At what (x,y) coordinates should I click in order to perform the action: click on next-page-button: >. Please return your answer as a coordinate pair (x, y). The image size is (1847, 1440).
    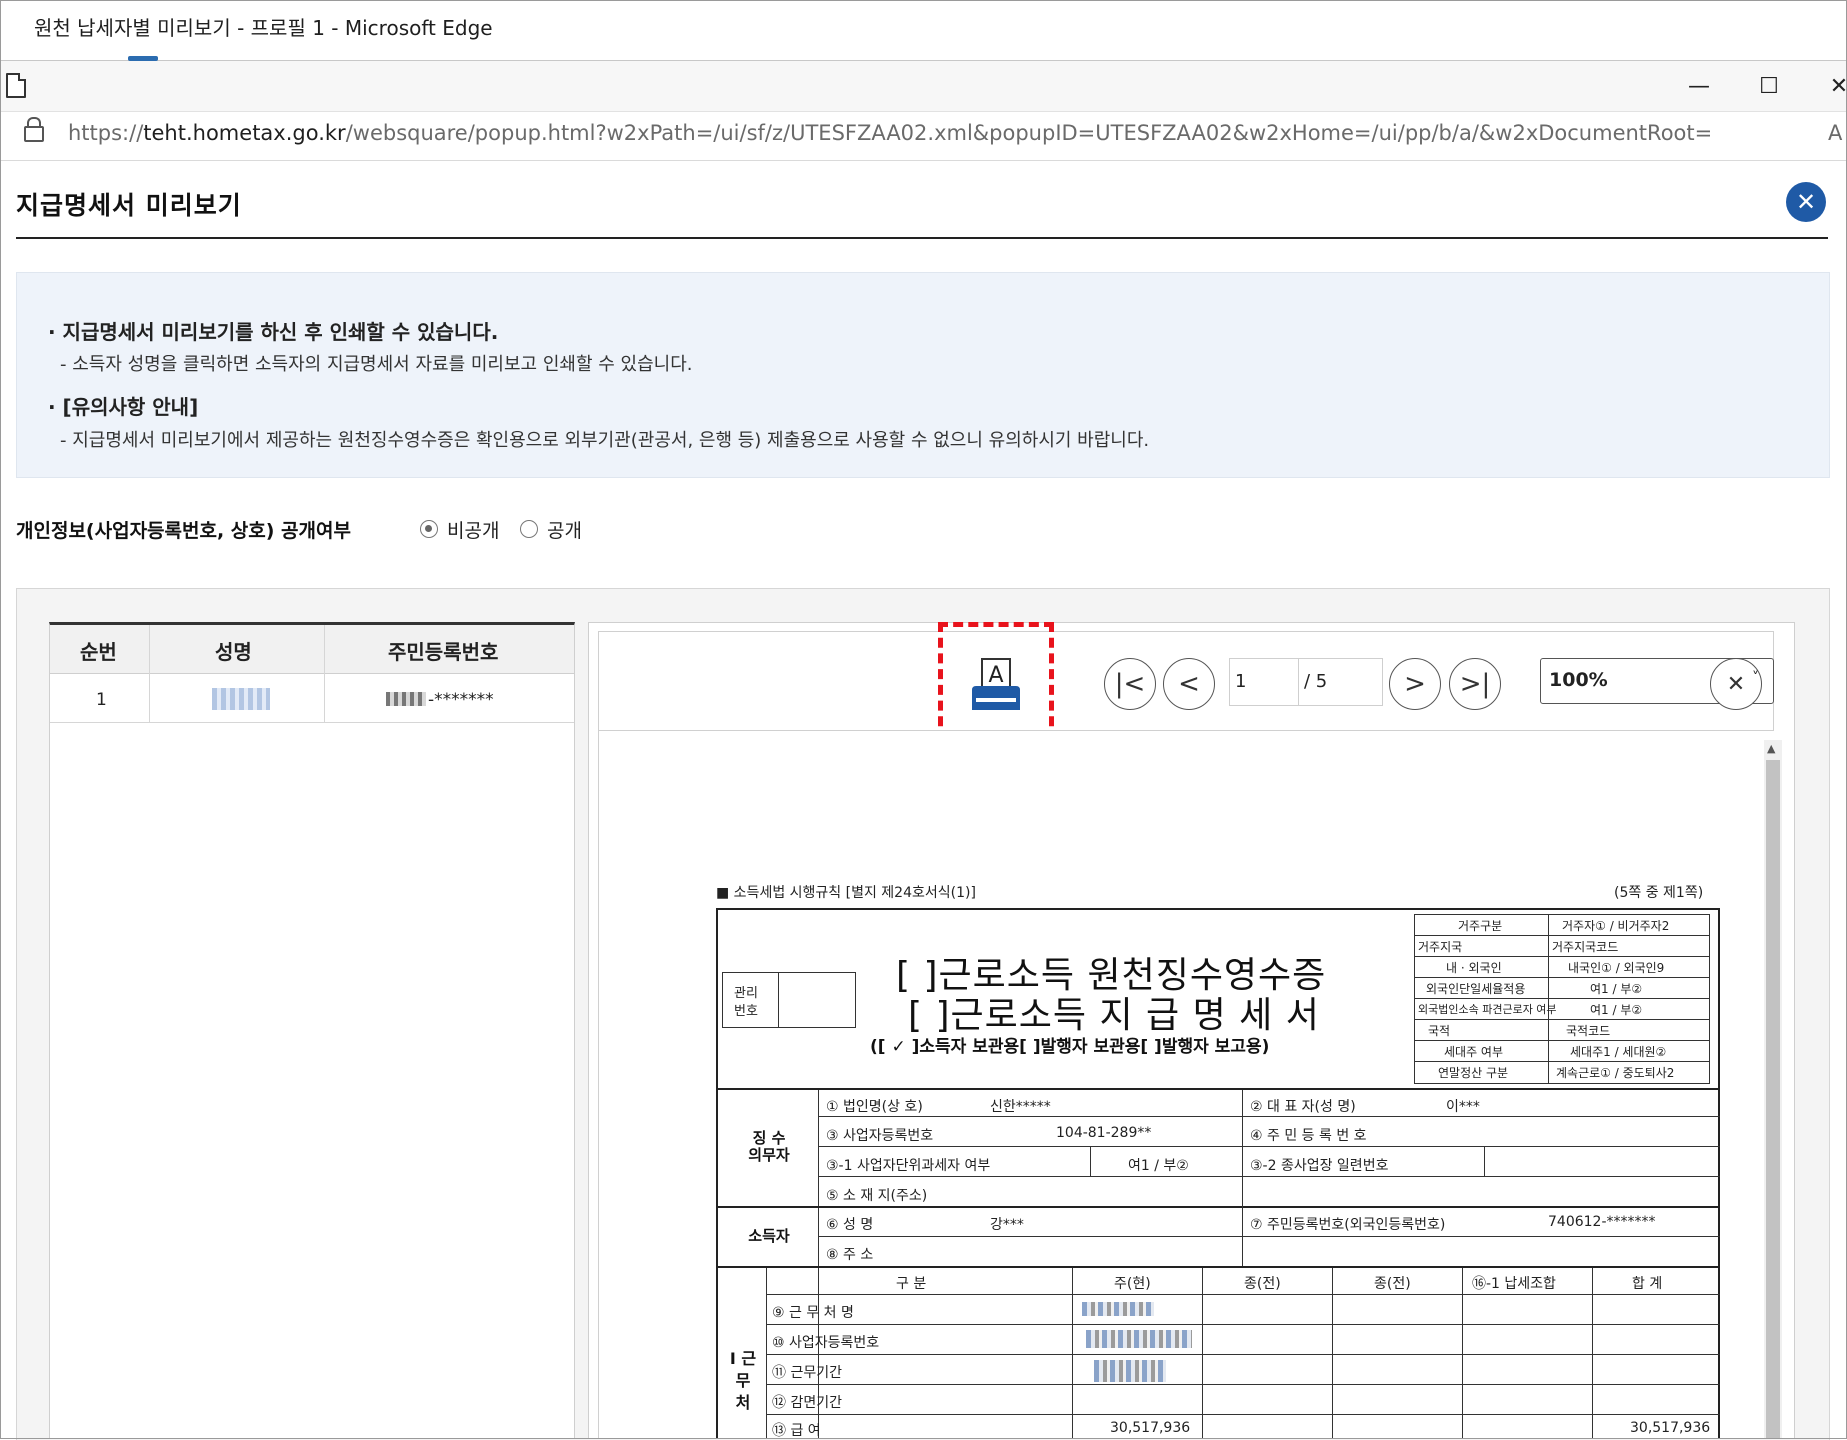
    Looking at the image, I should click on (1415, 684).